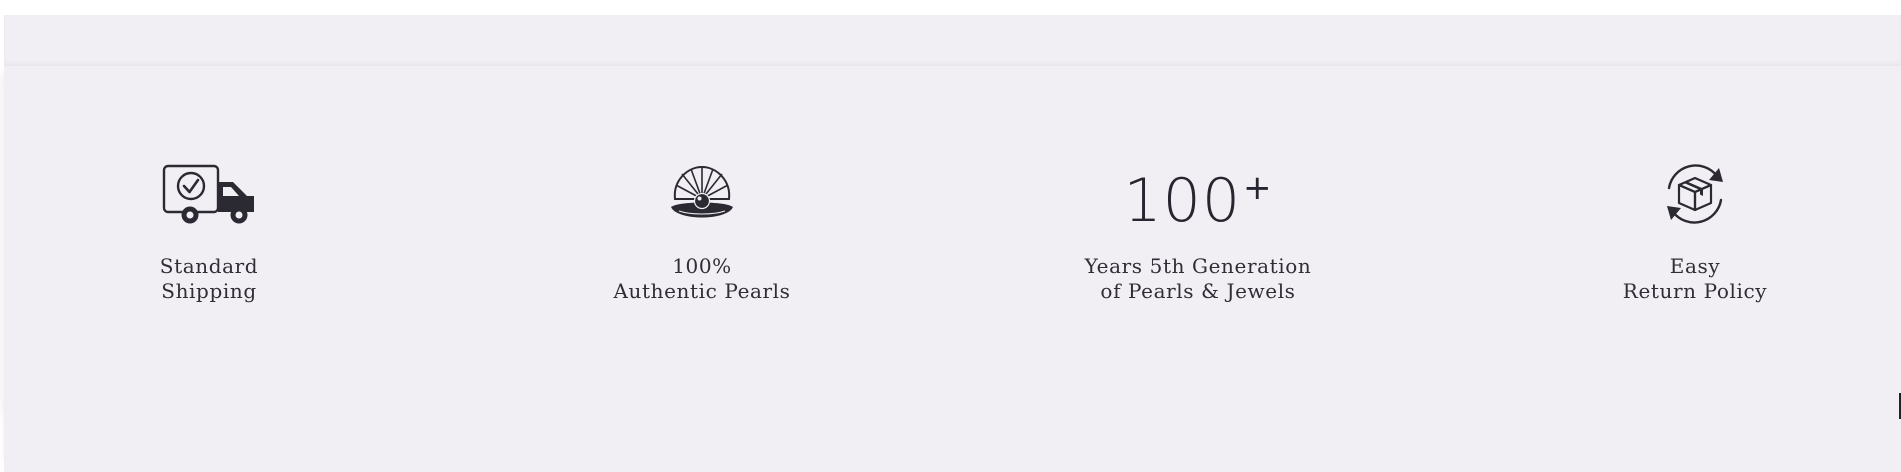  Describe the element at coordinates (209, 291) in the screenshot. I see `feature-label-line2: Shipping` at that location.